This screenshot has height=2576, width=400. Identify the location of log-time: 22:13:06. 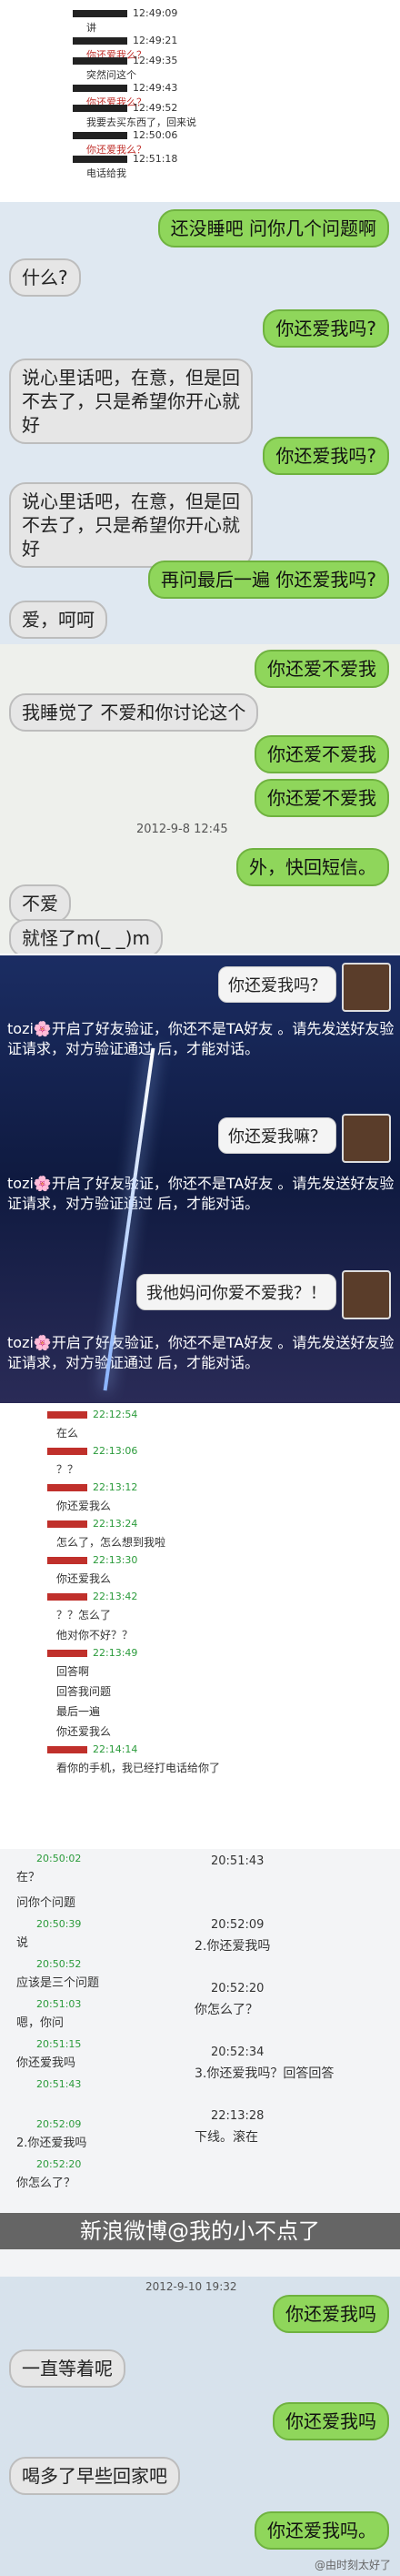
(115, 1451).